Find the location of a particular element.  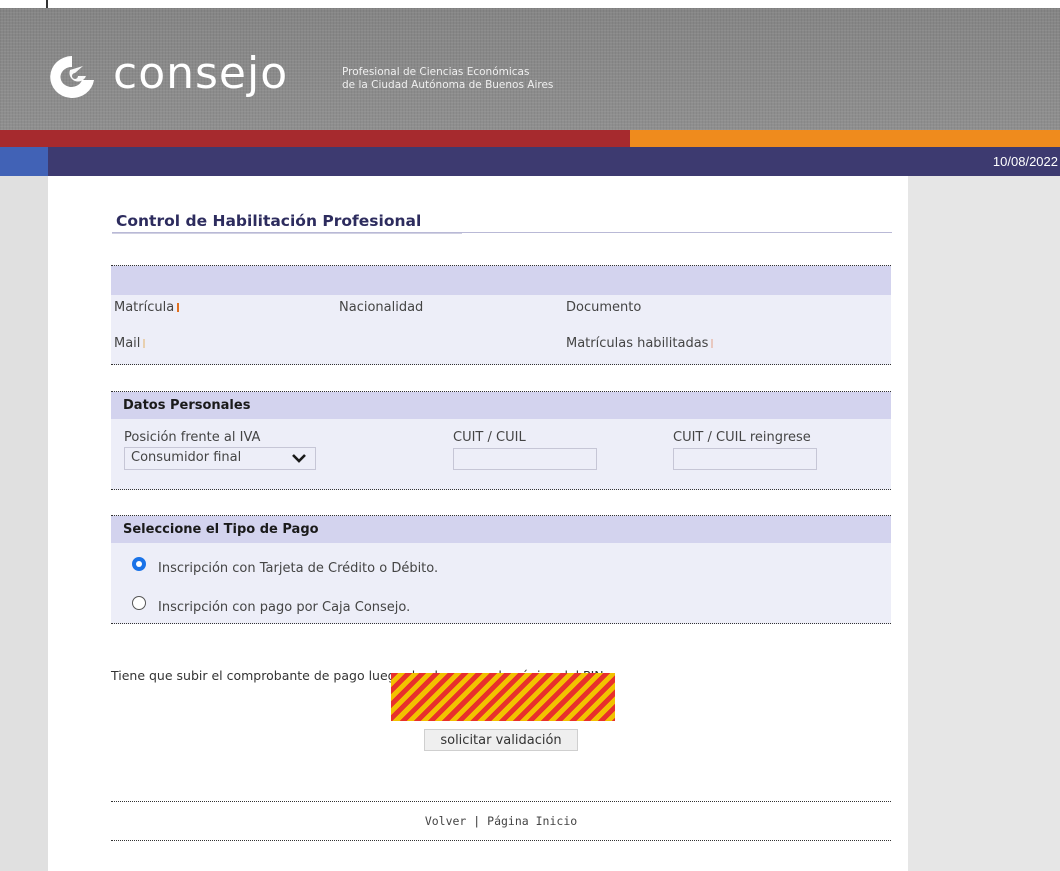

footer-divider-top is located at coordinates (501, 801).